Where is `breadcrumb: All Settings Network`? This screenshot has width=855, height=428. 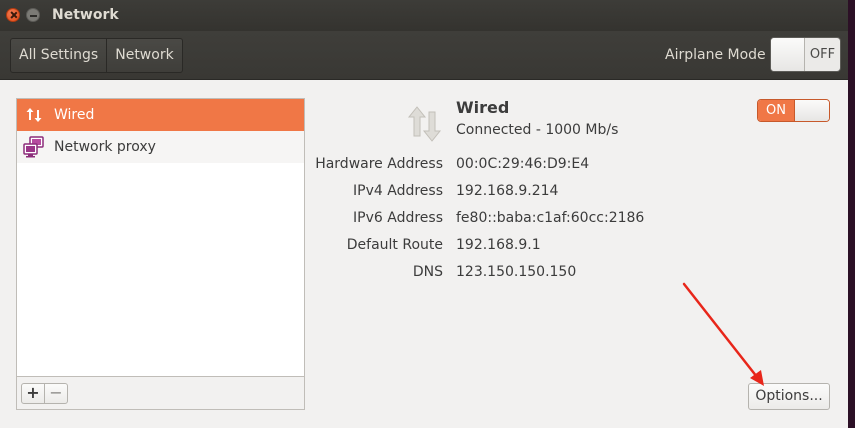
breadcrumb: All Settings Network is located at coordinates (96, 55).